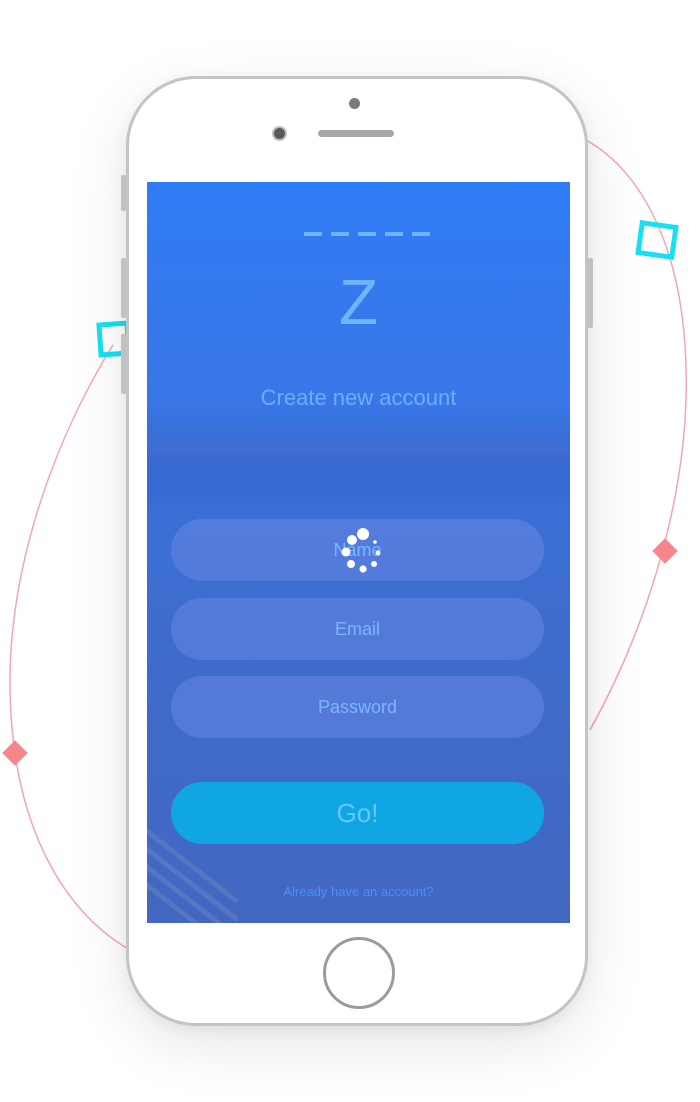 The height and width of the screenshot is (1102, 700). What do you see at coordinates (665, 551) in the screenshot?
I see `decorative-diamond-right` at bounding box center [665, 551].